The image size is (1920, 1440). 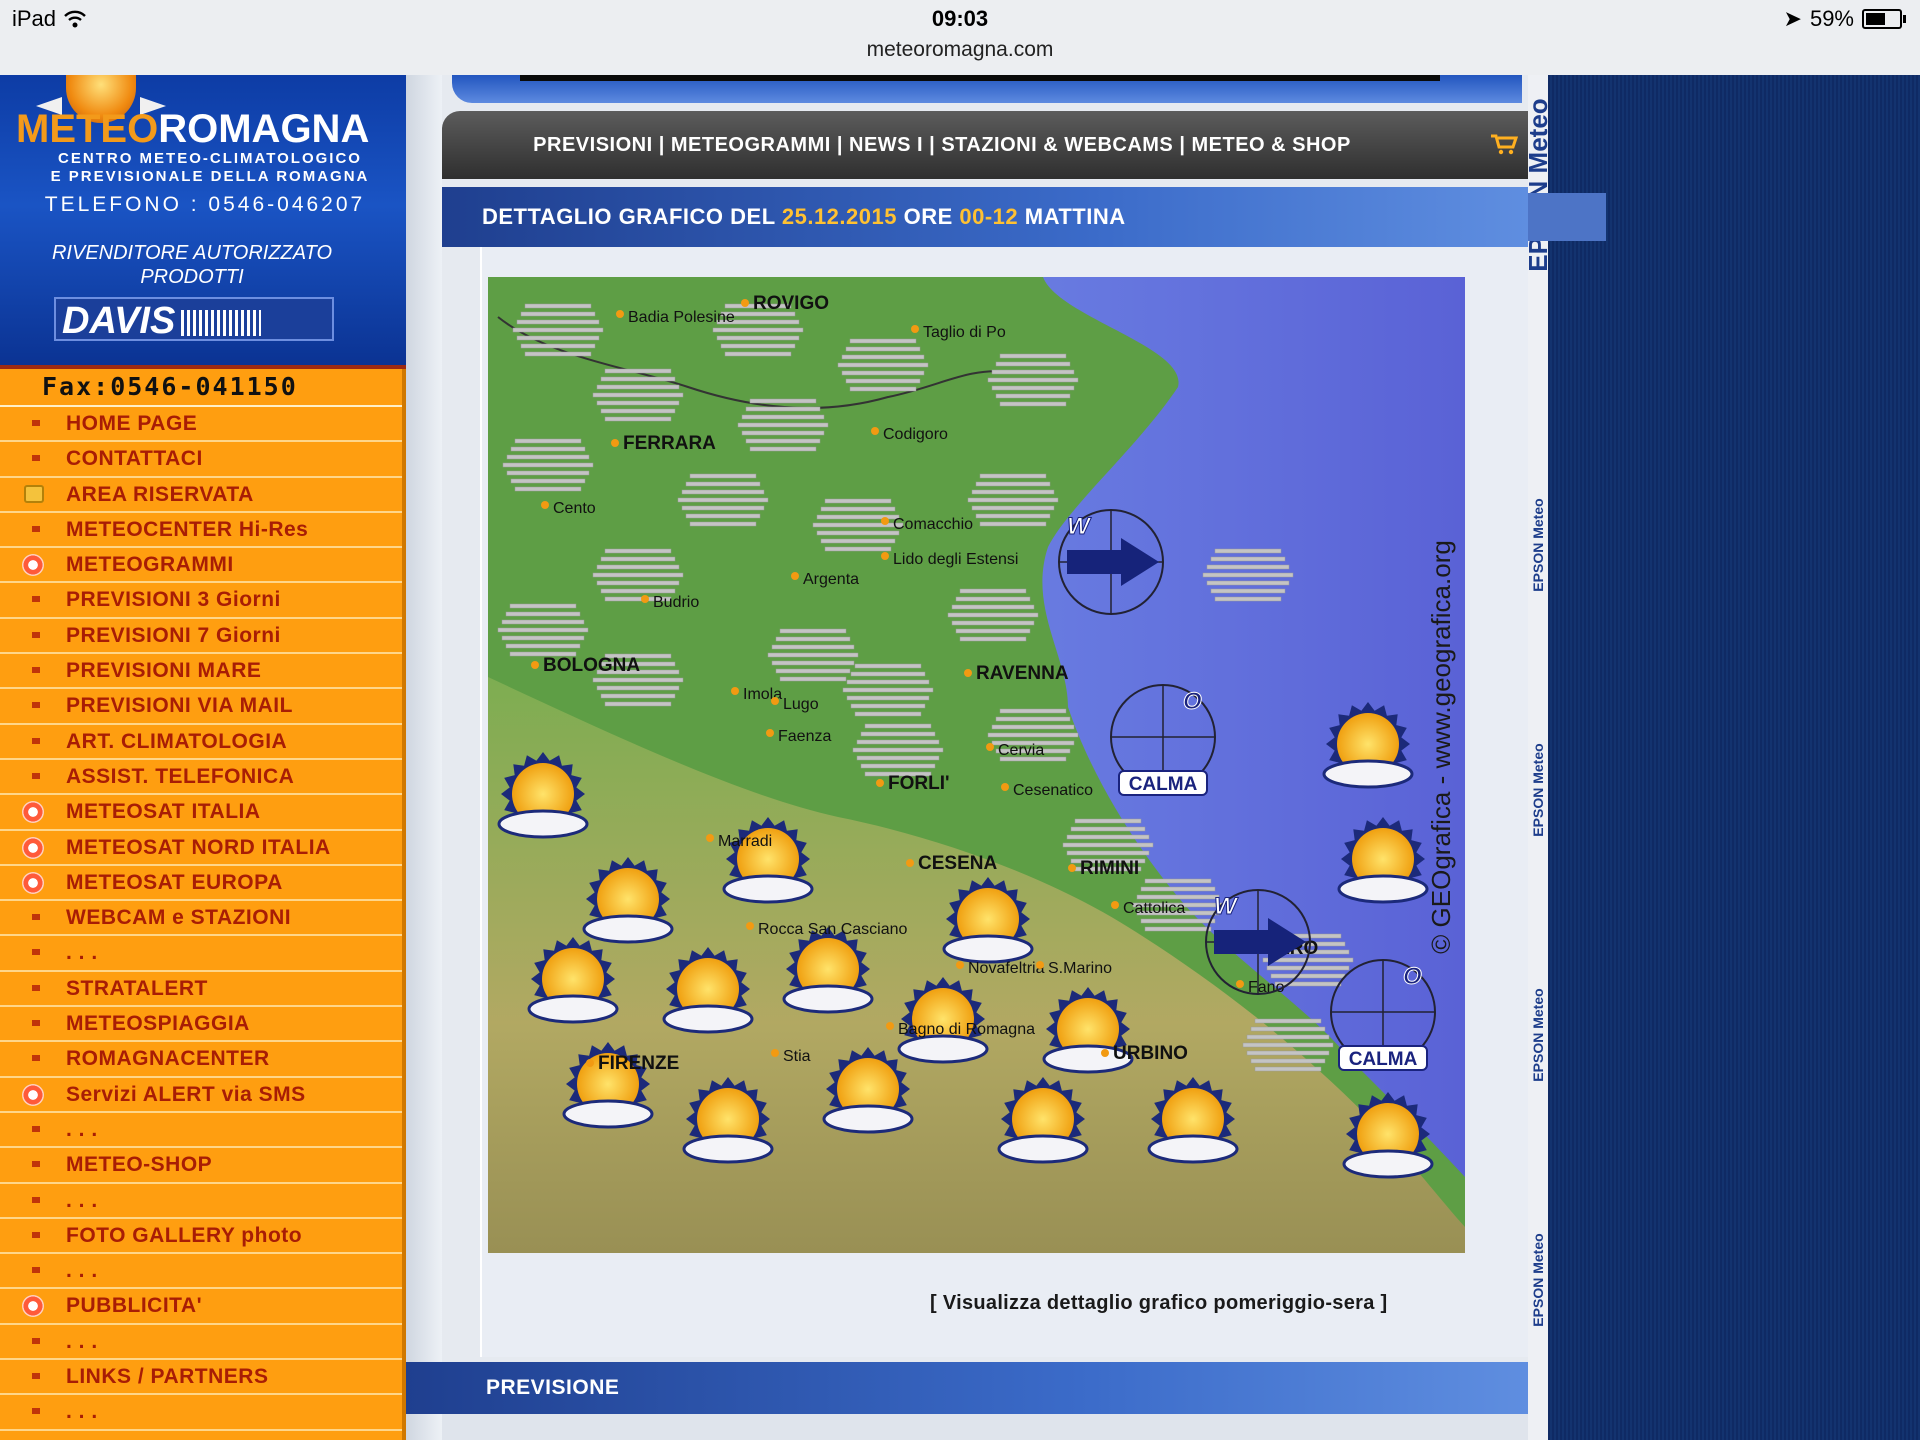 I want to click on menu-item: ART. CLIMATOLOGIA, so click(x=201, y=742).